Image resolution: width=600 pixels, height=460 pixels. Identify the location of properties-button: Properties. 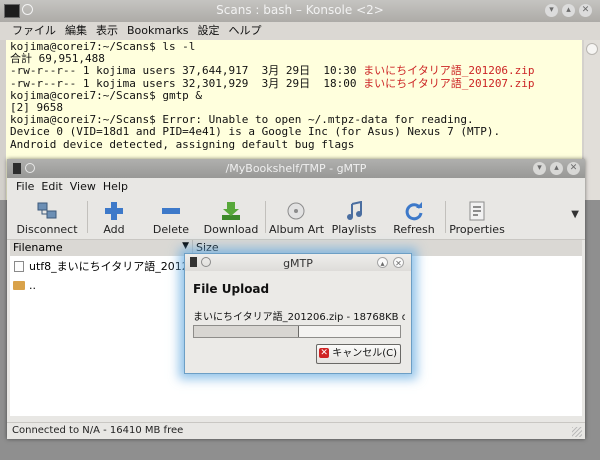
(477, 217).